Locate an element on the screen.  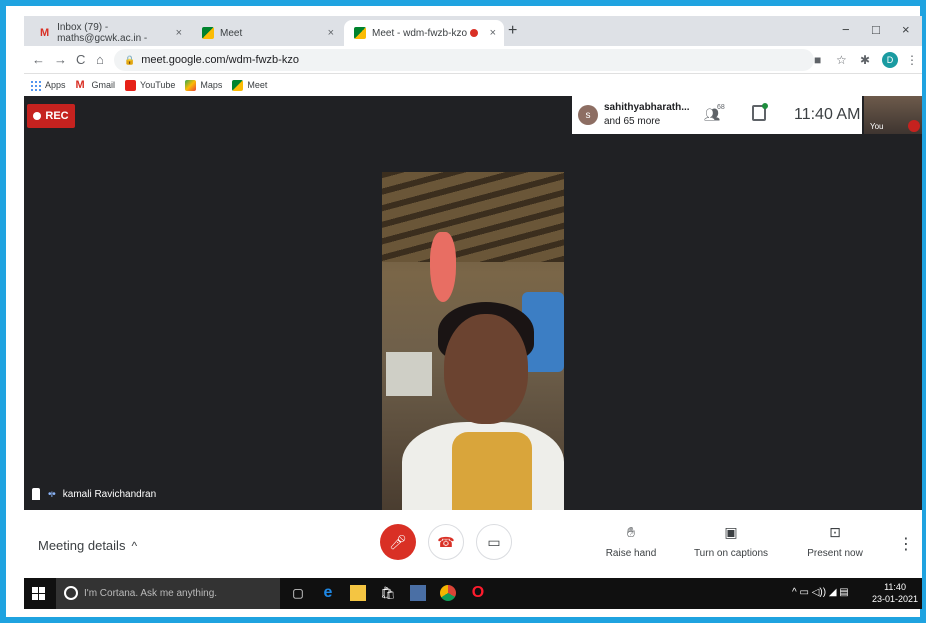
recording-indicator-icon is located at coordinates (474, 33).